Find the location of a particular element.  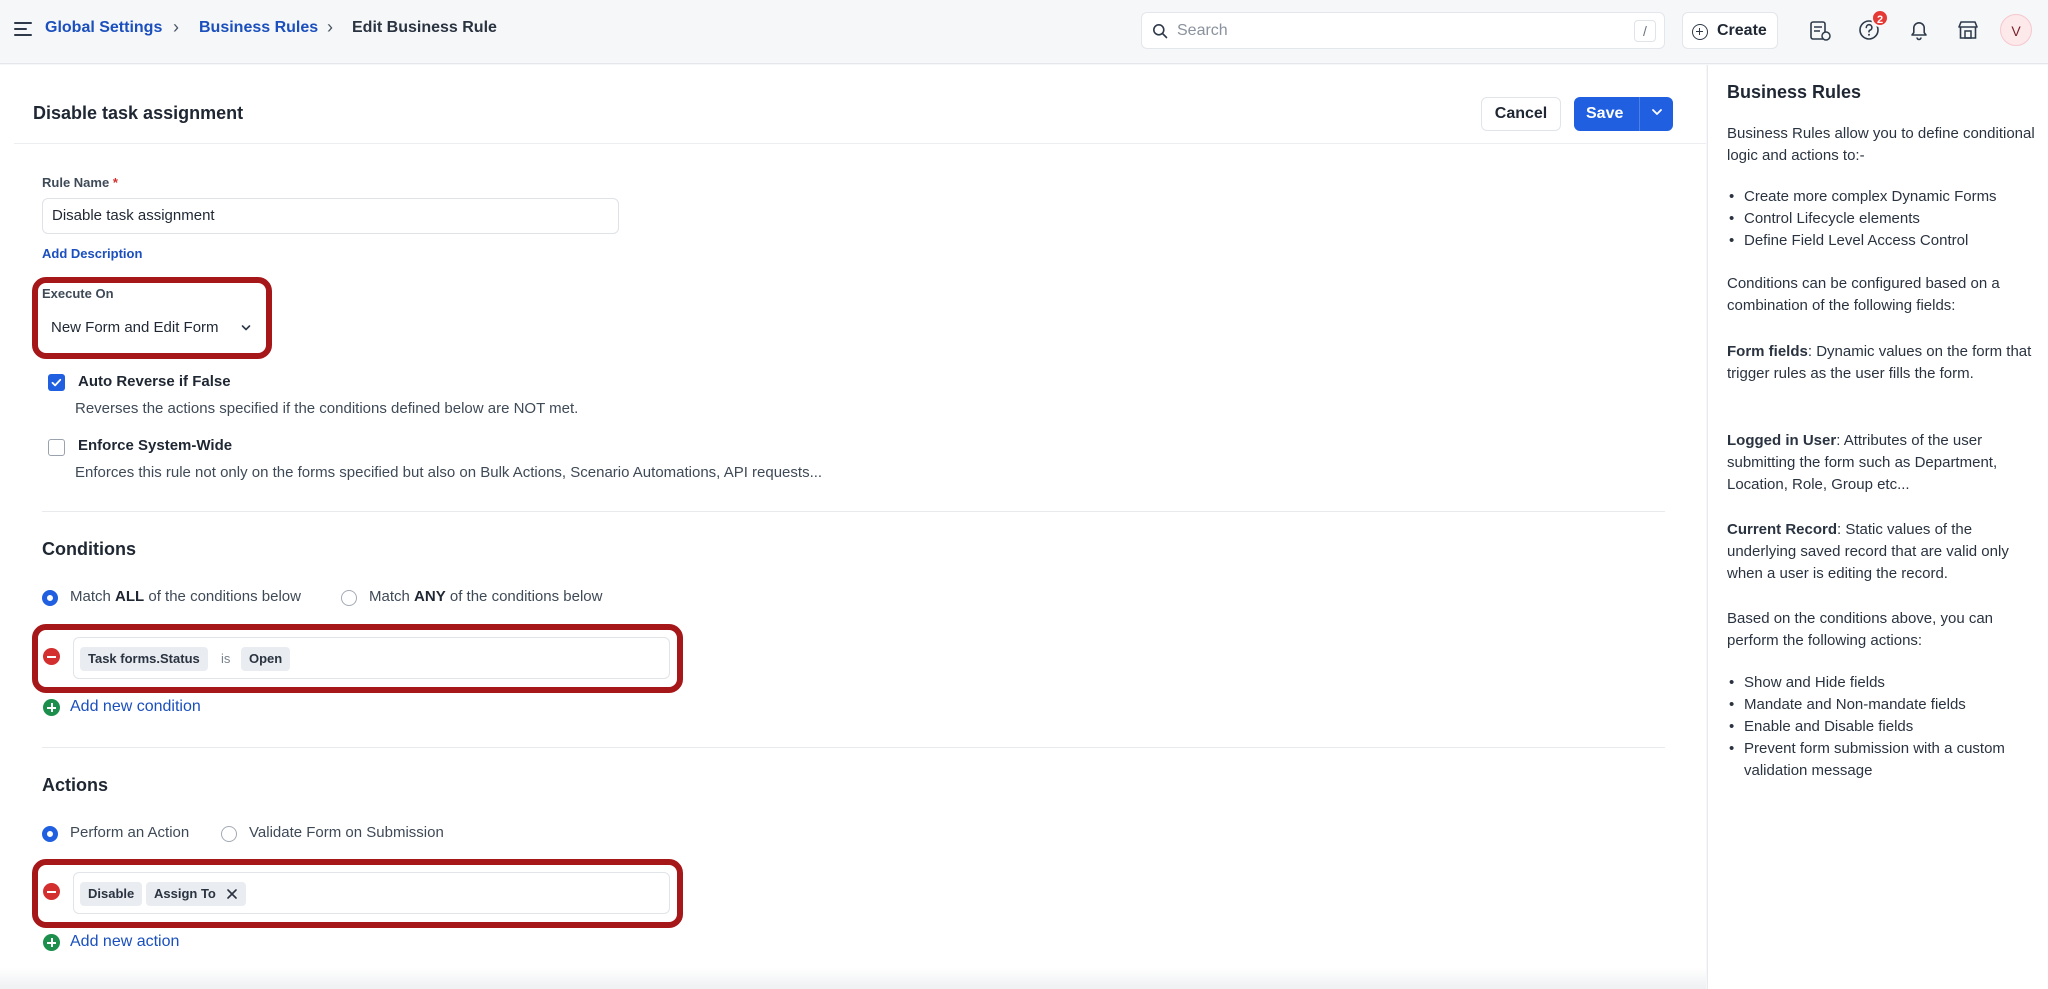

help-notification-badge: 2 is located at coordinates (1880, 18).